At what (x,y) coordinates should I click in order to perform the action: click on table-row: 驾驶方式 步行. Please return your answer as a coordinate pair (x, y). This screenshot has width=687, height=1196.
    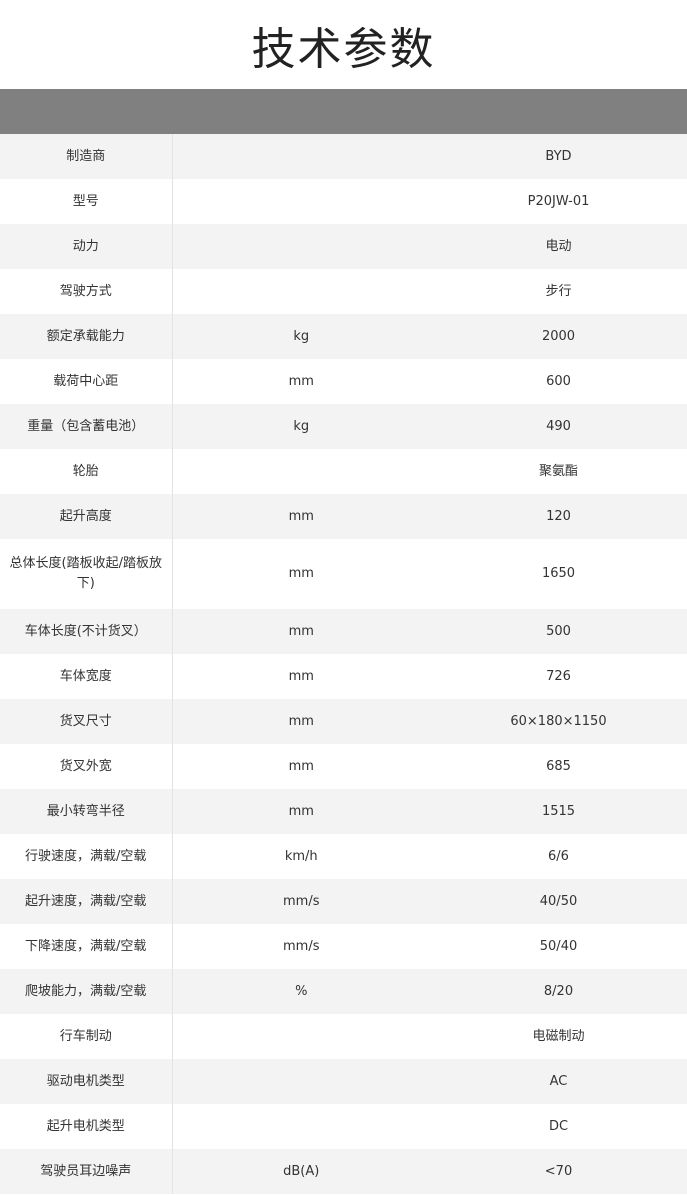
    Looking at the image, I should click on (343, 291).